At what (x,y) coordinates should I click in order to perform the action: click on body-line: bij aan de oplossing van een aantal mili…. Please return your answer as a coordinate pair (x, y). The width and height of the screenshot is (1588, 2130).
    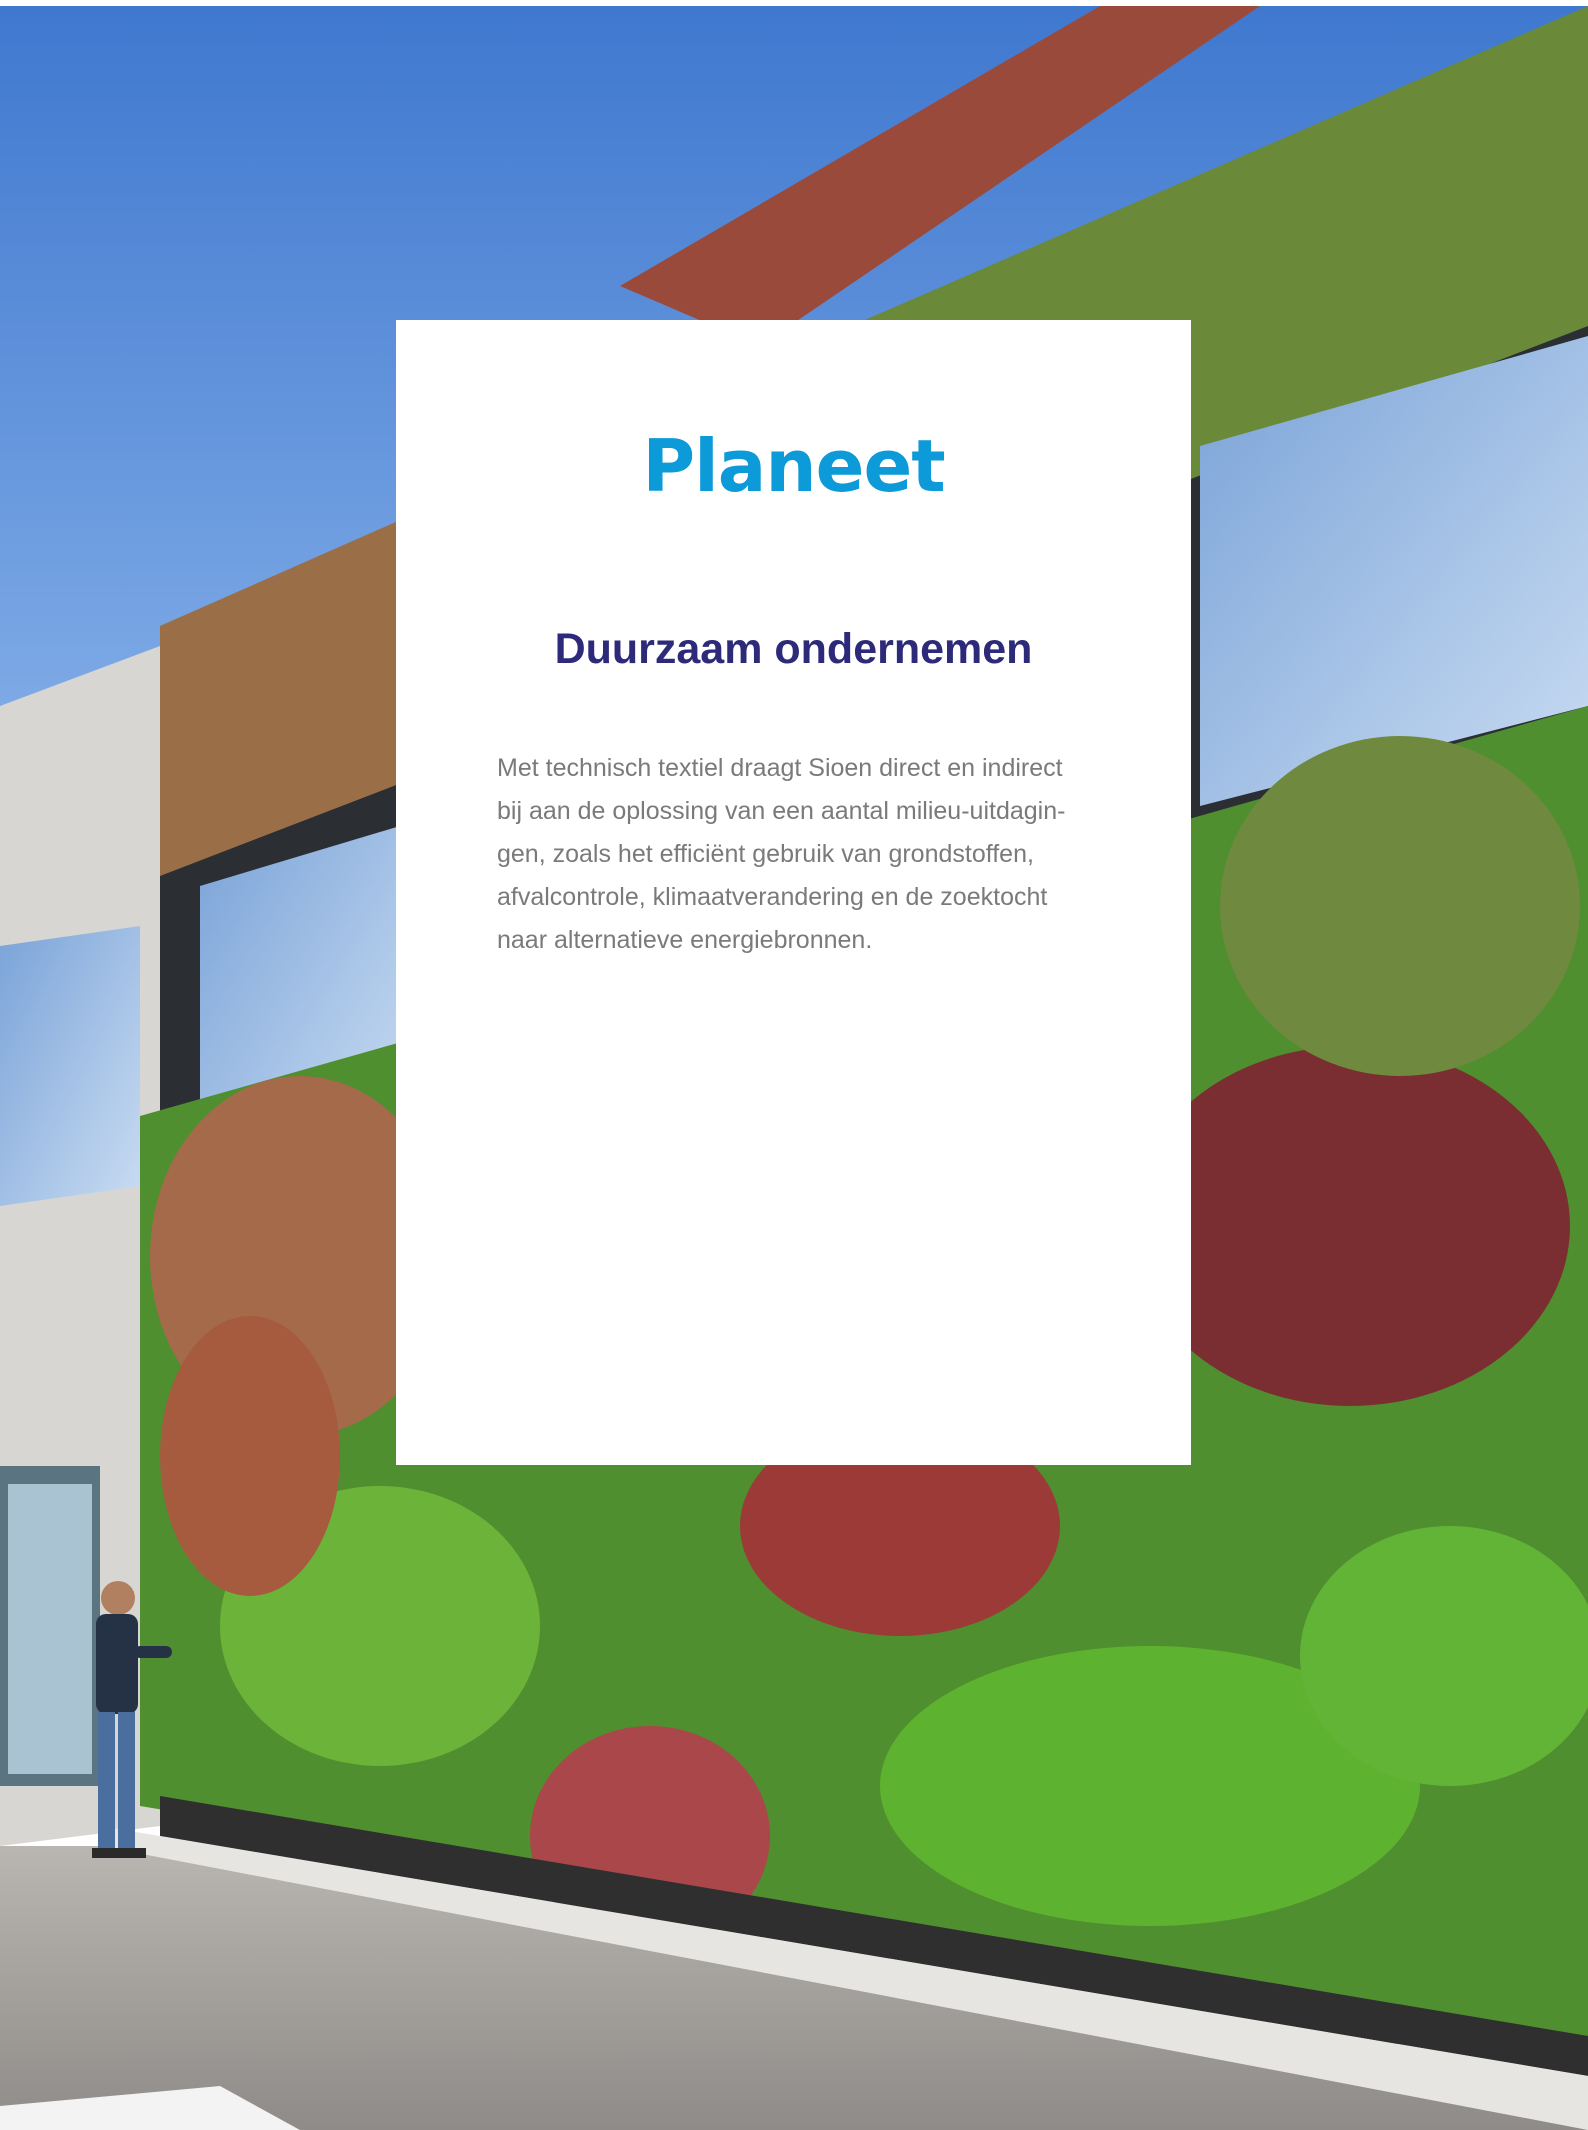
    Looking at the image, I should click on (781, 811).